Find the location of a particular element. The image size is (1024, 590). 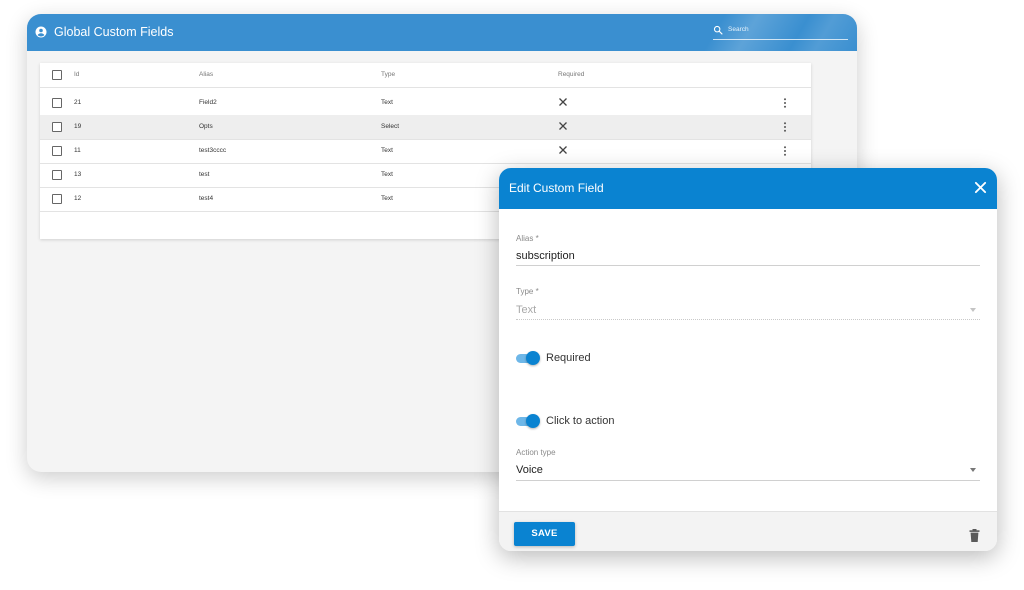

required-toggle is located at coordinates (528, 358).